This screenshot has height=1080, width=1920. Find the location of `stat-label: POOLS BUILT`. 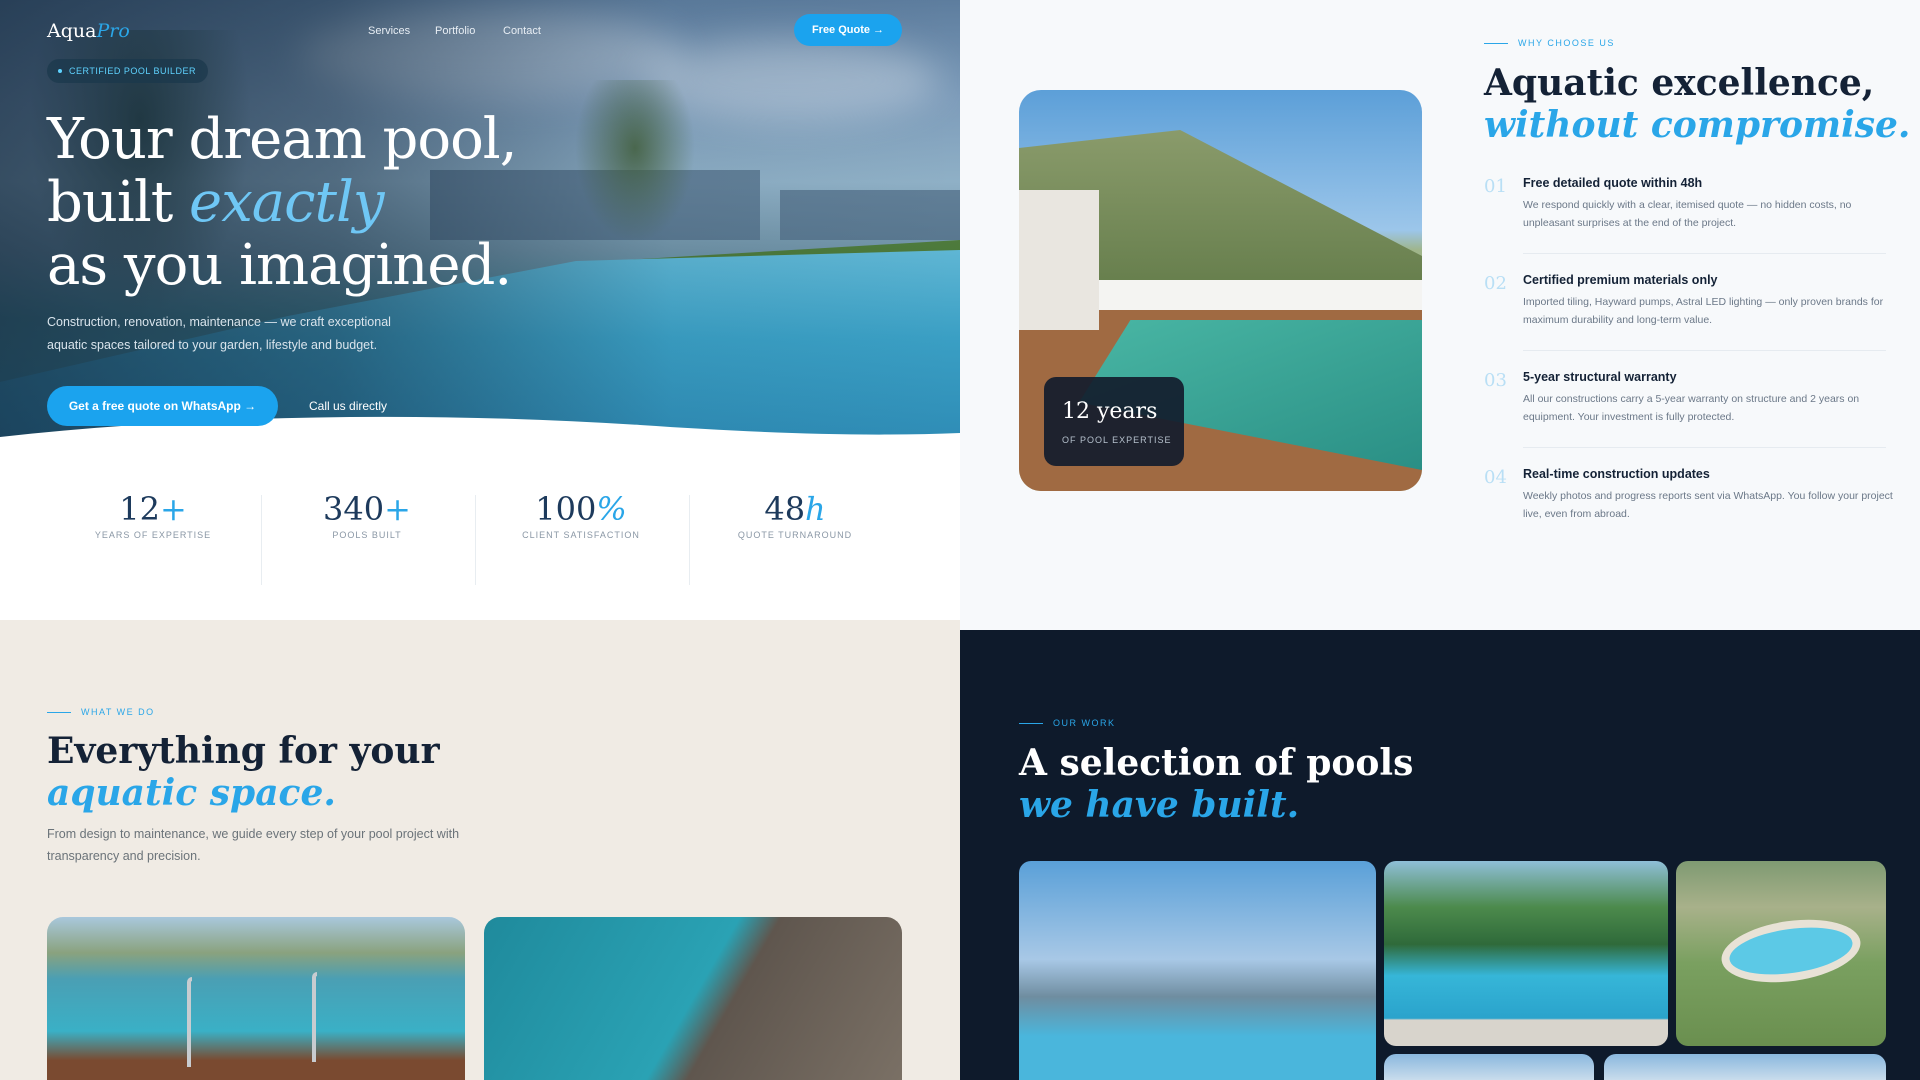

stat-label: POOLS BUILT is located at coordinates (367, 535).